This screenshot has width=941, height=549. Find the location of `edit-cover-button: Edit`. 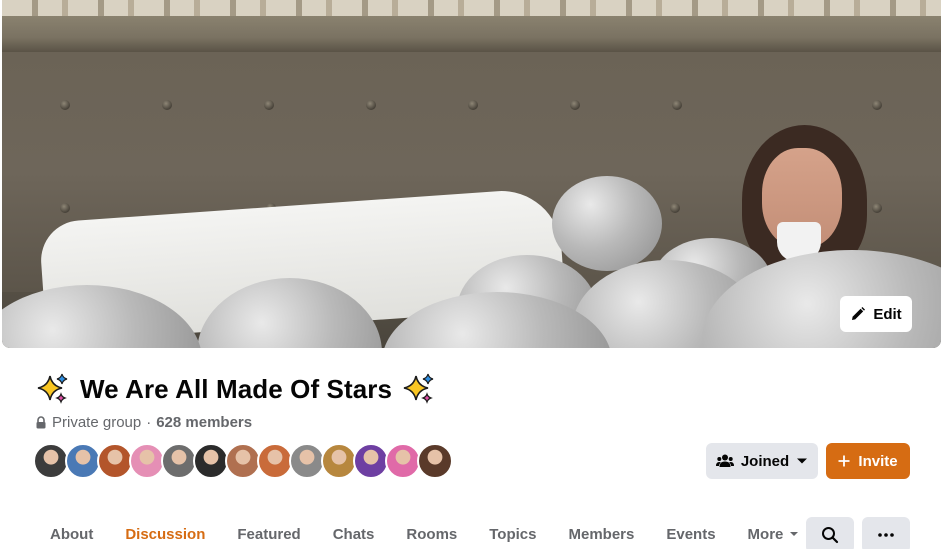

edit-cover-button: Edit is located at coordinates (876, 314).